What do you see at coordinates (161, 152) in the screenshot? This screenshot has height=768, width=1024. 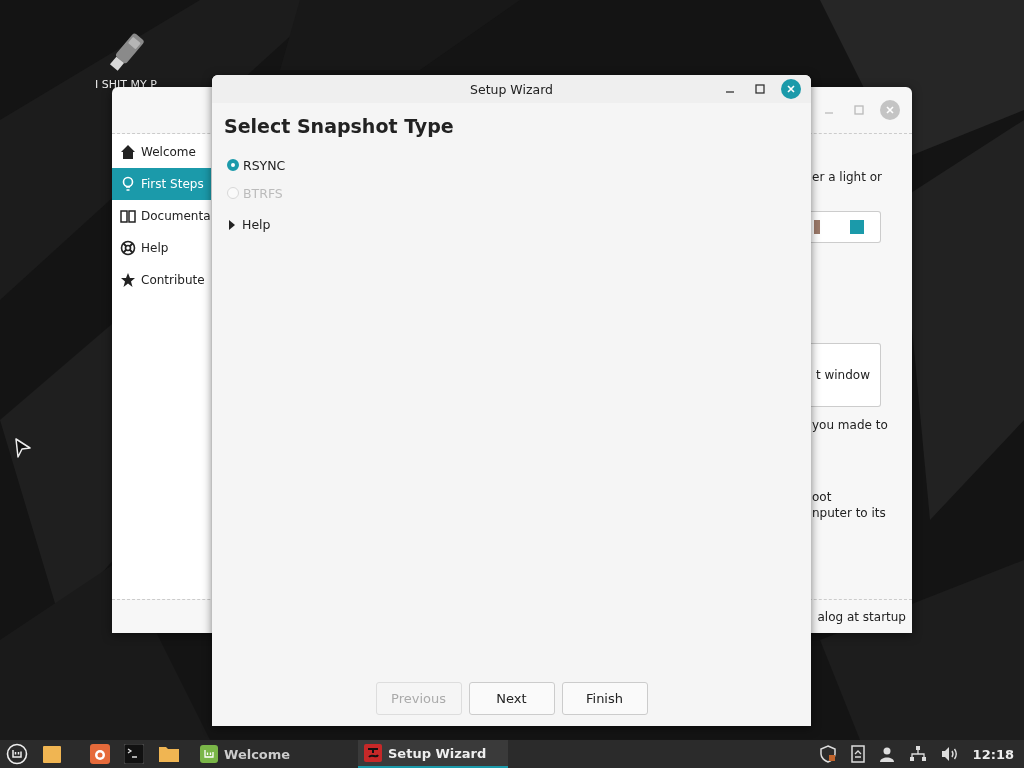 I see `sidebar-item: Welcome` at bounding box center [161, 152].